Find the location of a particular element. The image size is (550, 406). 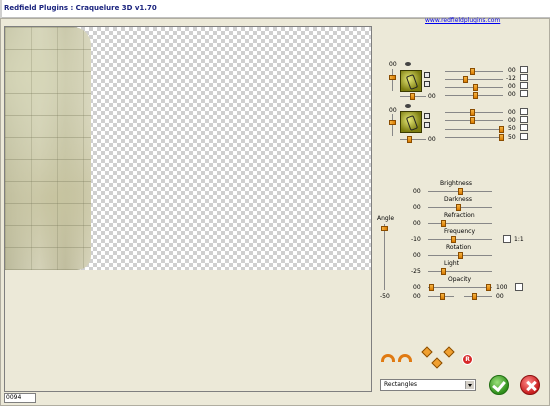

darkness-thumb is located at coordinates (458, 207).